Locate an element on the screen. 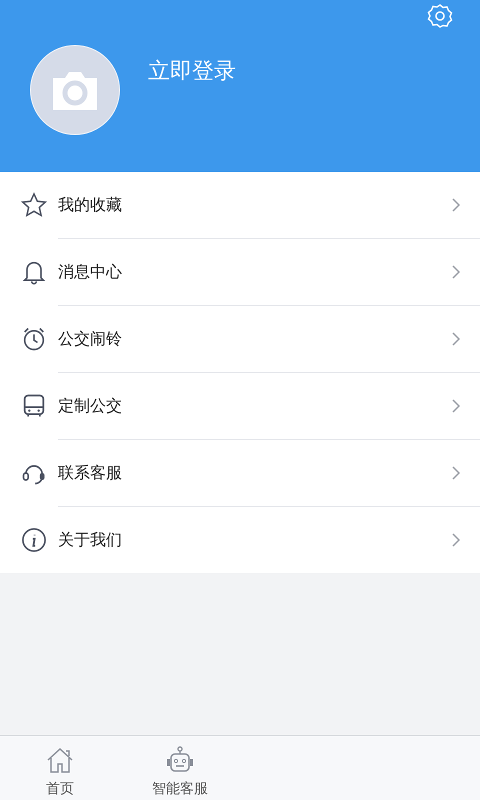 The image size is (480, 800). menu-item: 联系客服 is located at coordinates (240, 472).